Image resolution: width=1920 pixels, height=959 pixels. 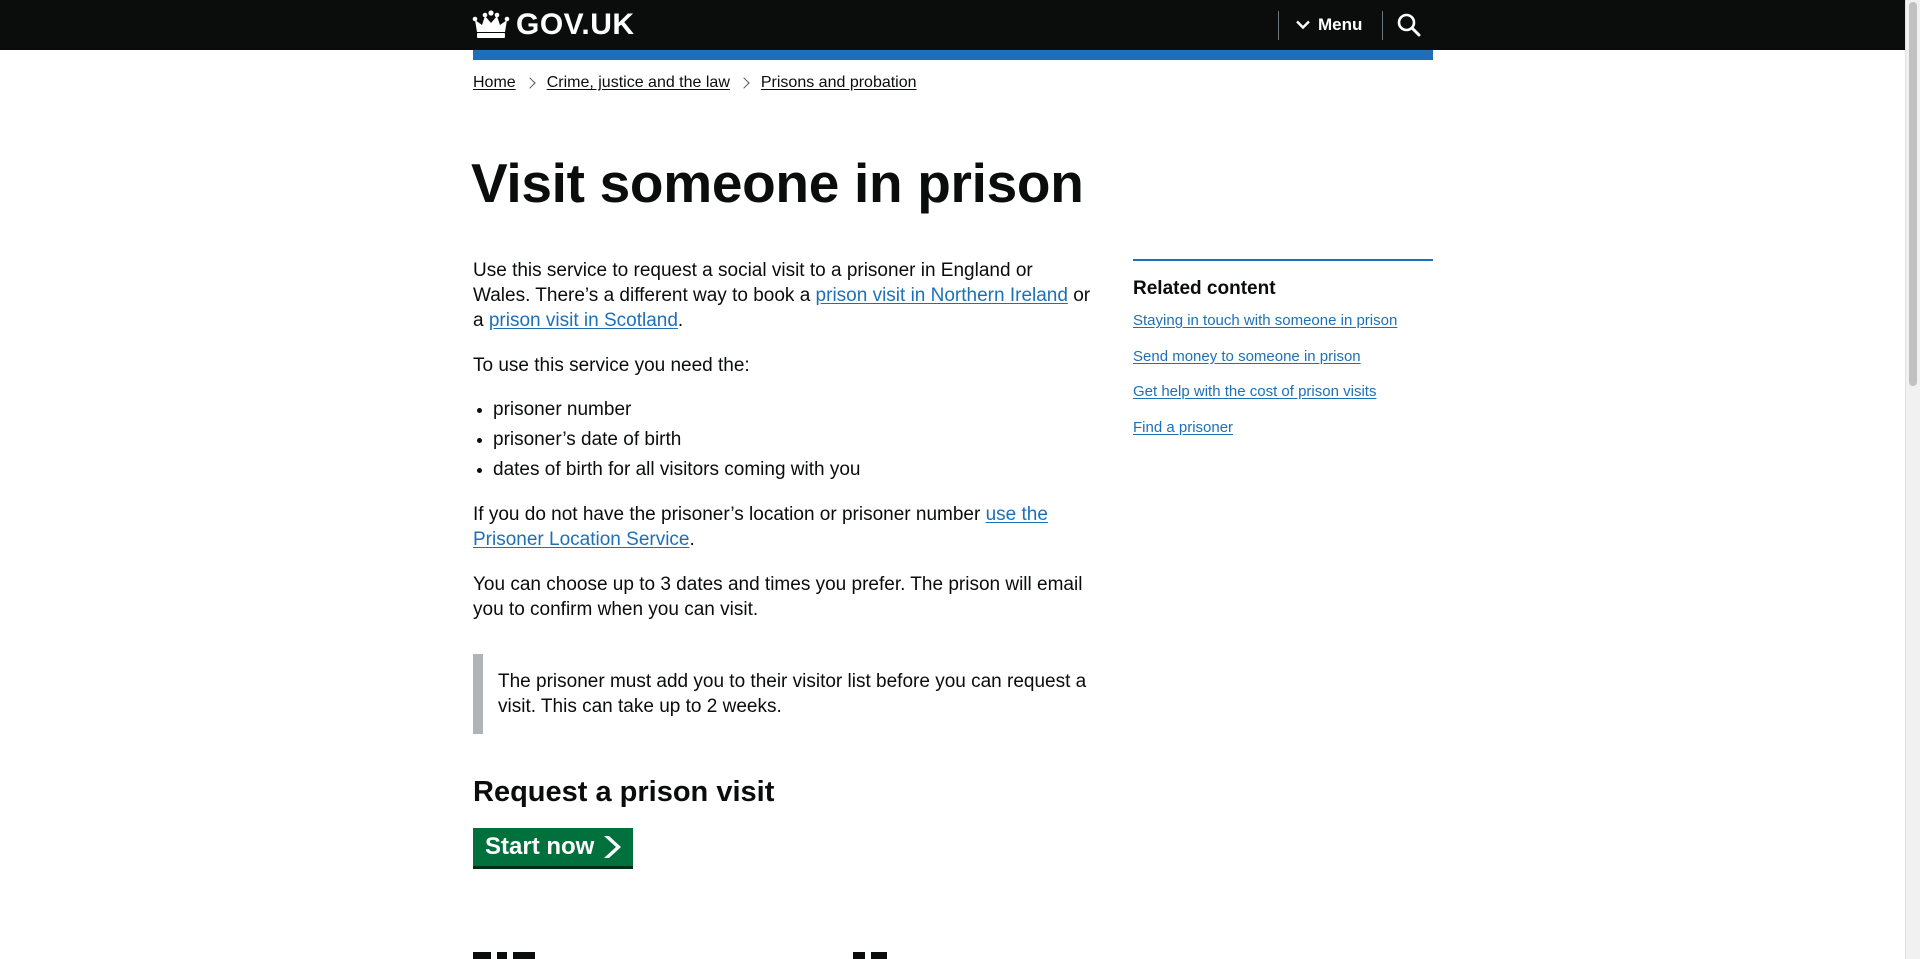 What do you see at coordinates (777, 183) in the screenshot?
I see `page-title: Visit someone in prison` at bounding box center [777, 183].